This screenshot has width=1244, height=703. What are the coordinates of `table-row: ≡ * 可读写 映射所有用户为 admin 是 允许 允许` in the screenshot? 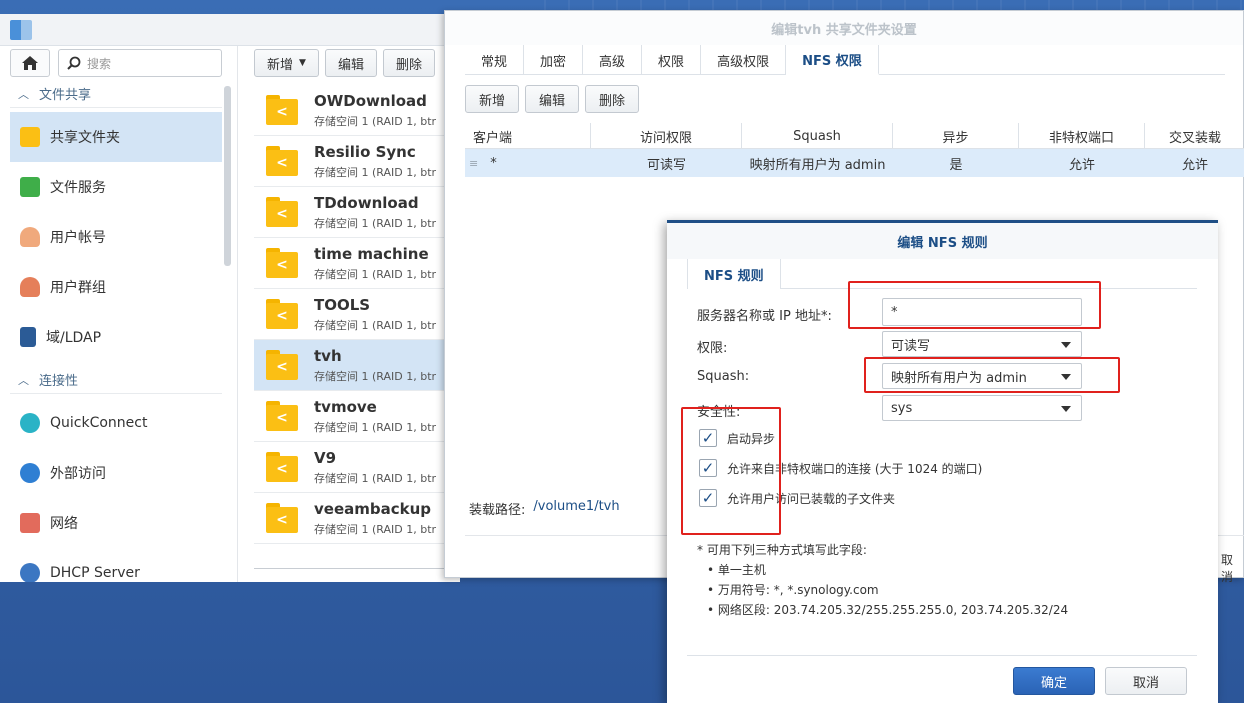 It's located at (854, 163).